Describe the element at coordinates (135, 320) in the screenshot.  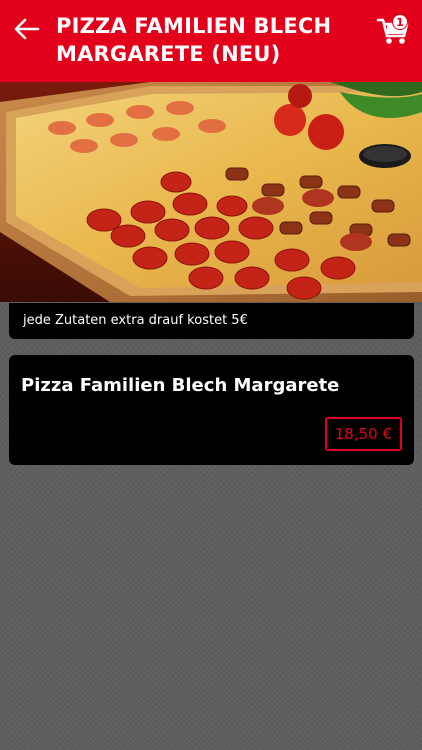
I see `extra-toppings-note: jede Zutaten extra drauf kostet 5€` at that location.